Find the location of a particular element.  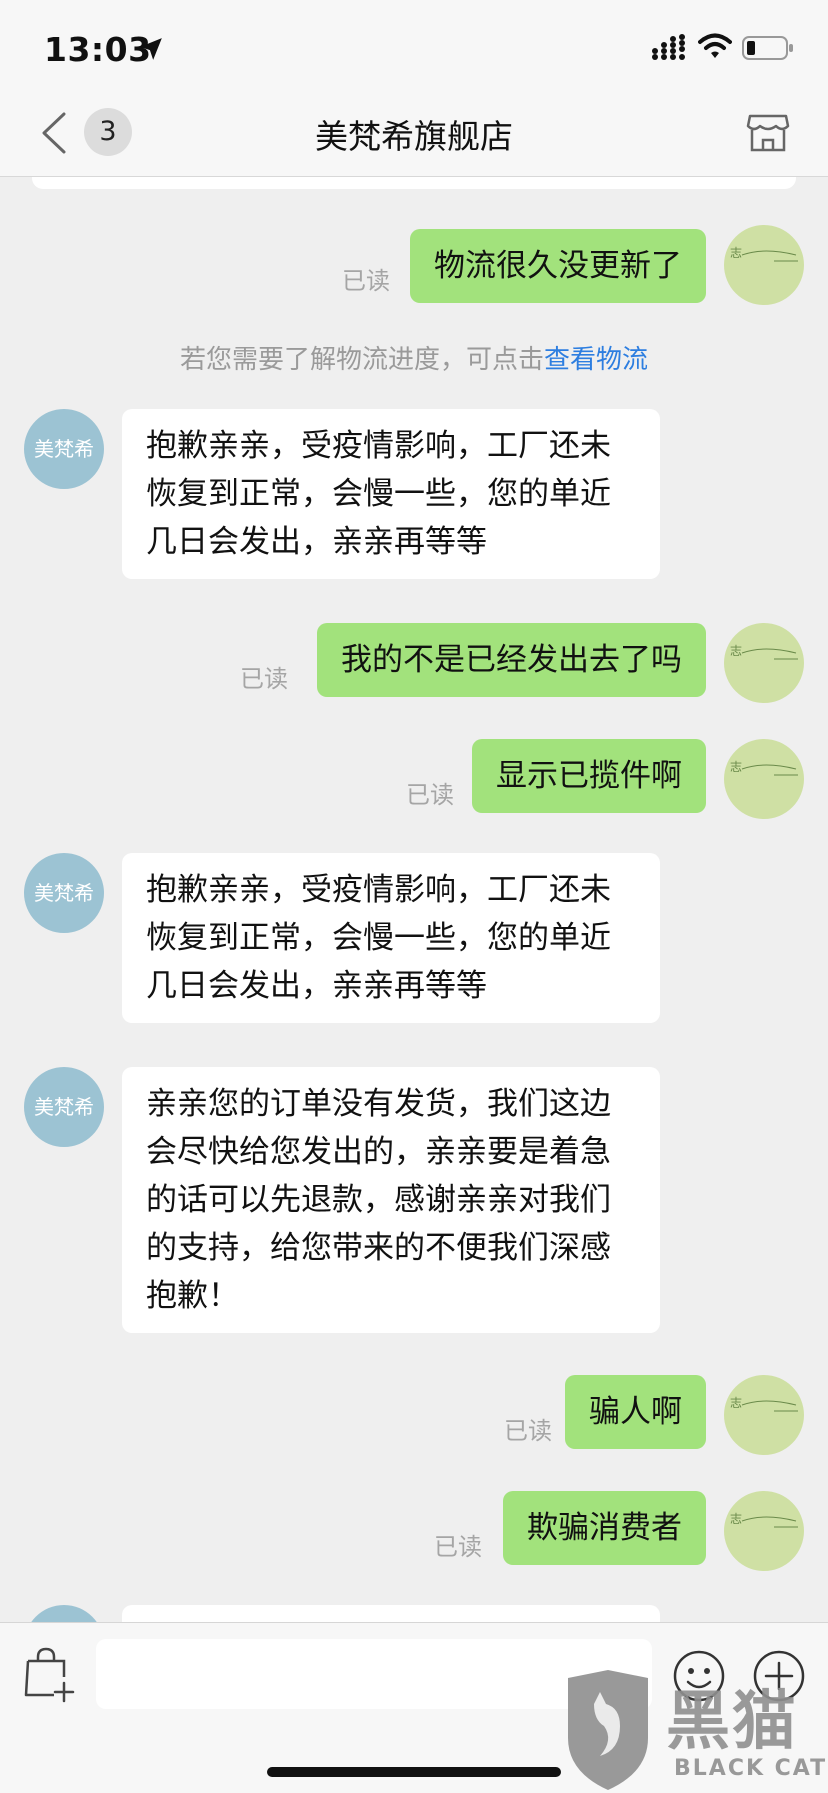

message-bubble: 骗人啊 is located at coordinates (635, 1412).